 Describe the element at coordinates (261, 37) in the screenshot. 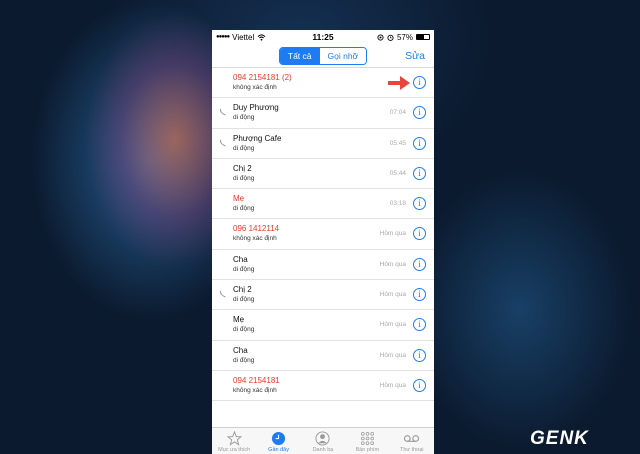

I see `wifi-icon` at that location.